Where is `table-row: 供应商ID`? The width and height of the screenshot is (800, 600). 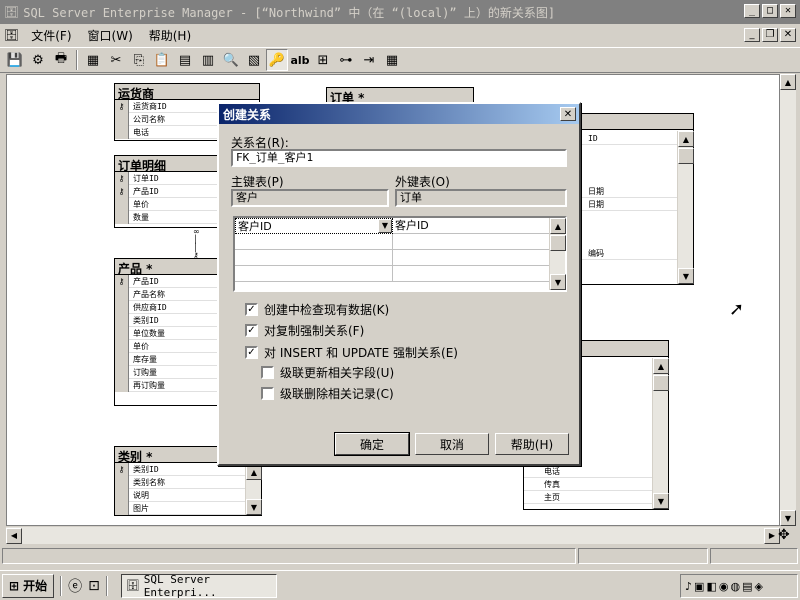 table-row: 供应商ID is located at coordinates (168, 307).